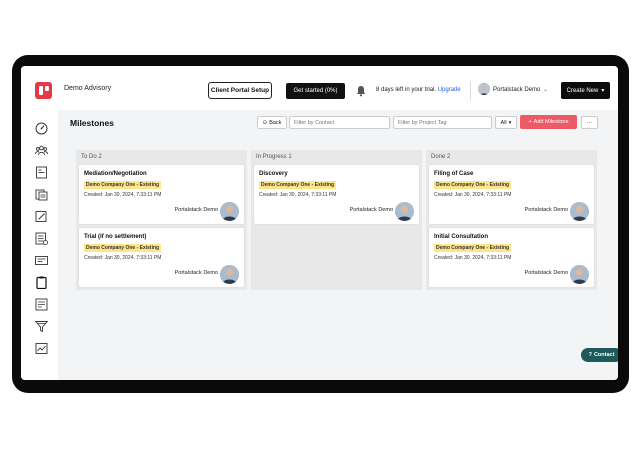  I want to click on create-new-button: Create New ▾, so click(585, 90).